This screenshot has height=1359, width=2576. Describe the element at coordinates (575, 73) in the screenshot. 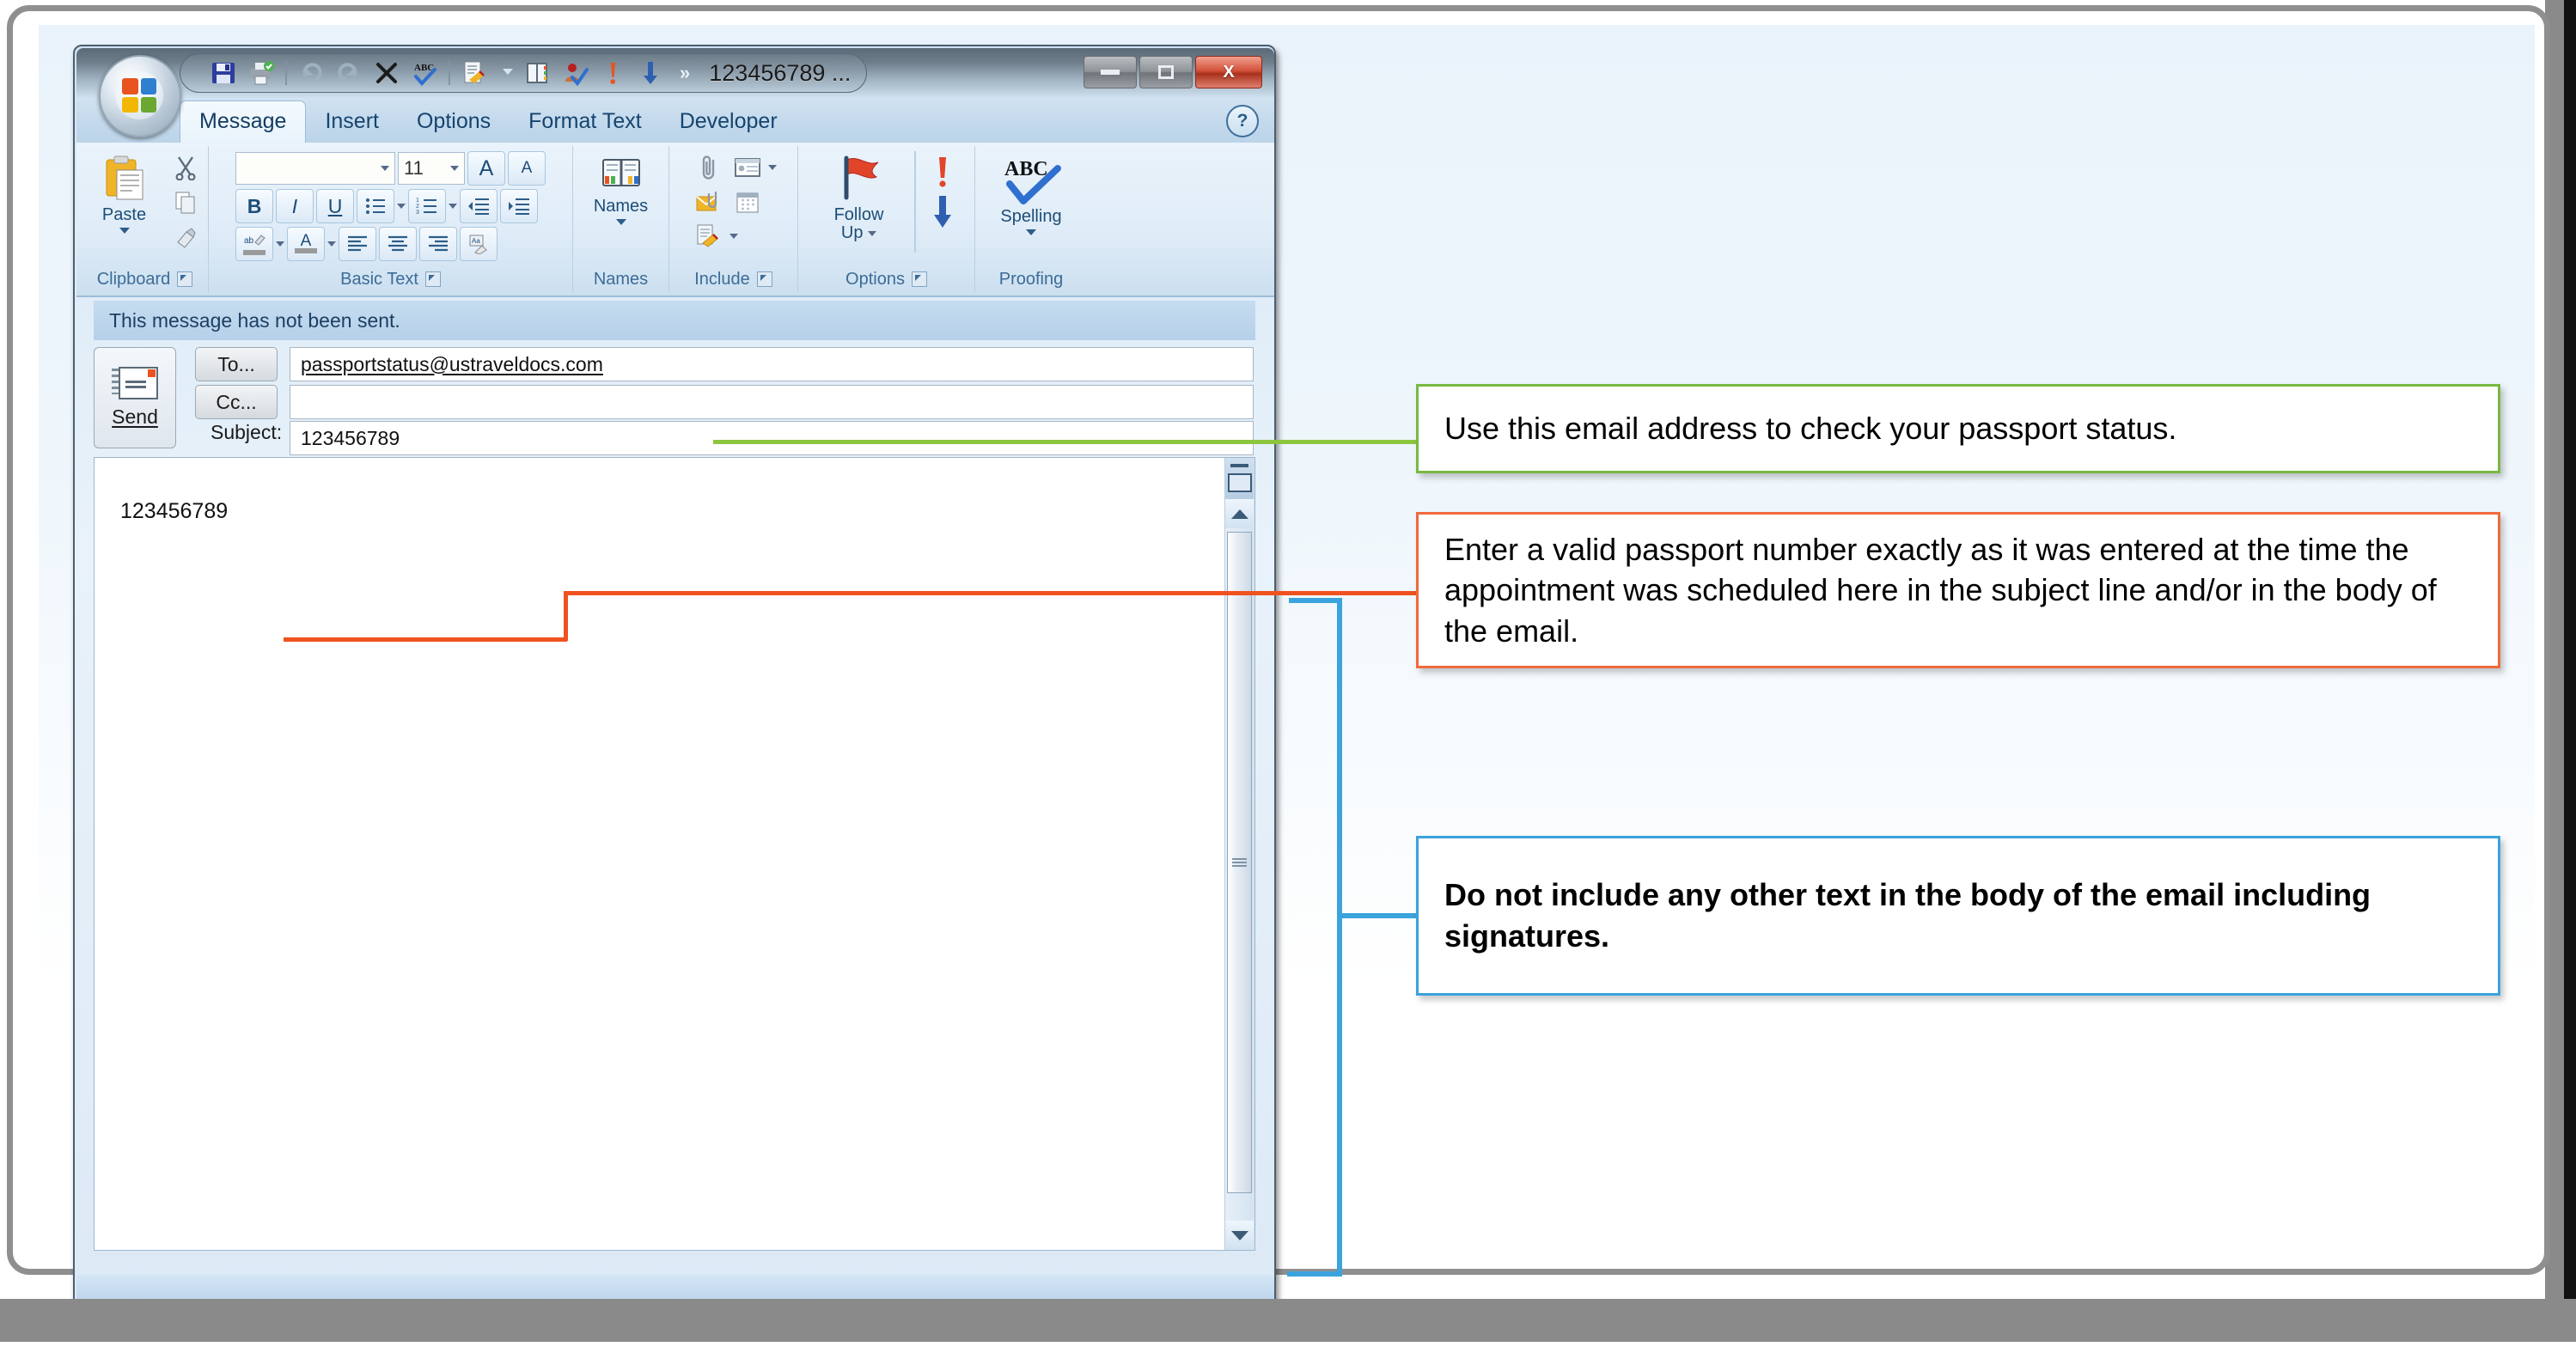

I see `check-names-icon` at that location.